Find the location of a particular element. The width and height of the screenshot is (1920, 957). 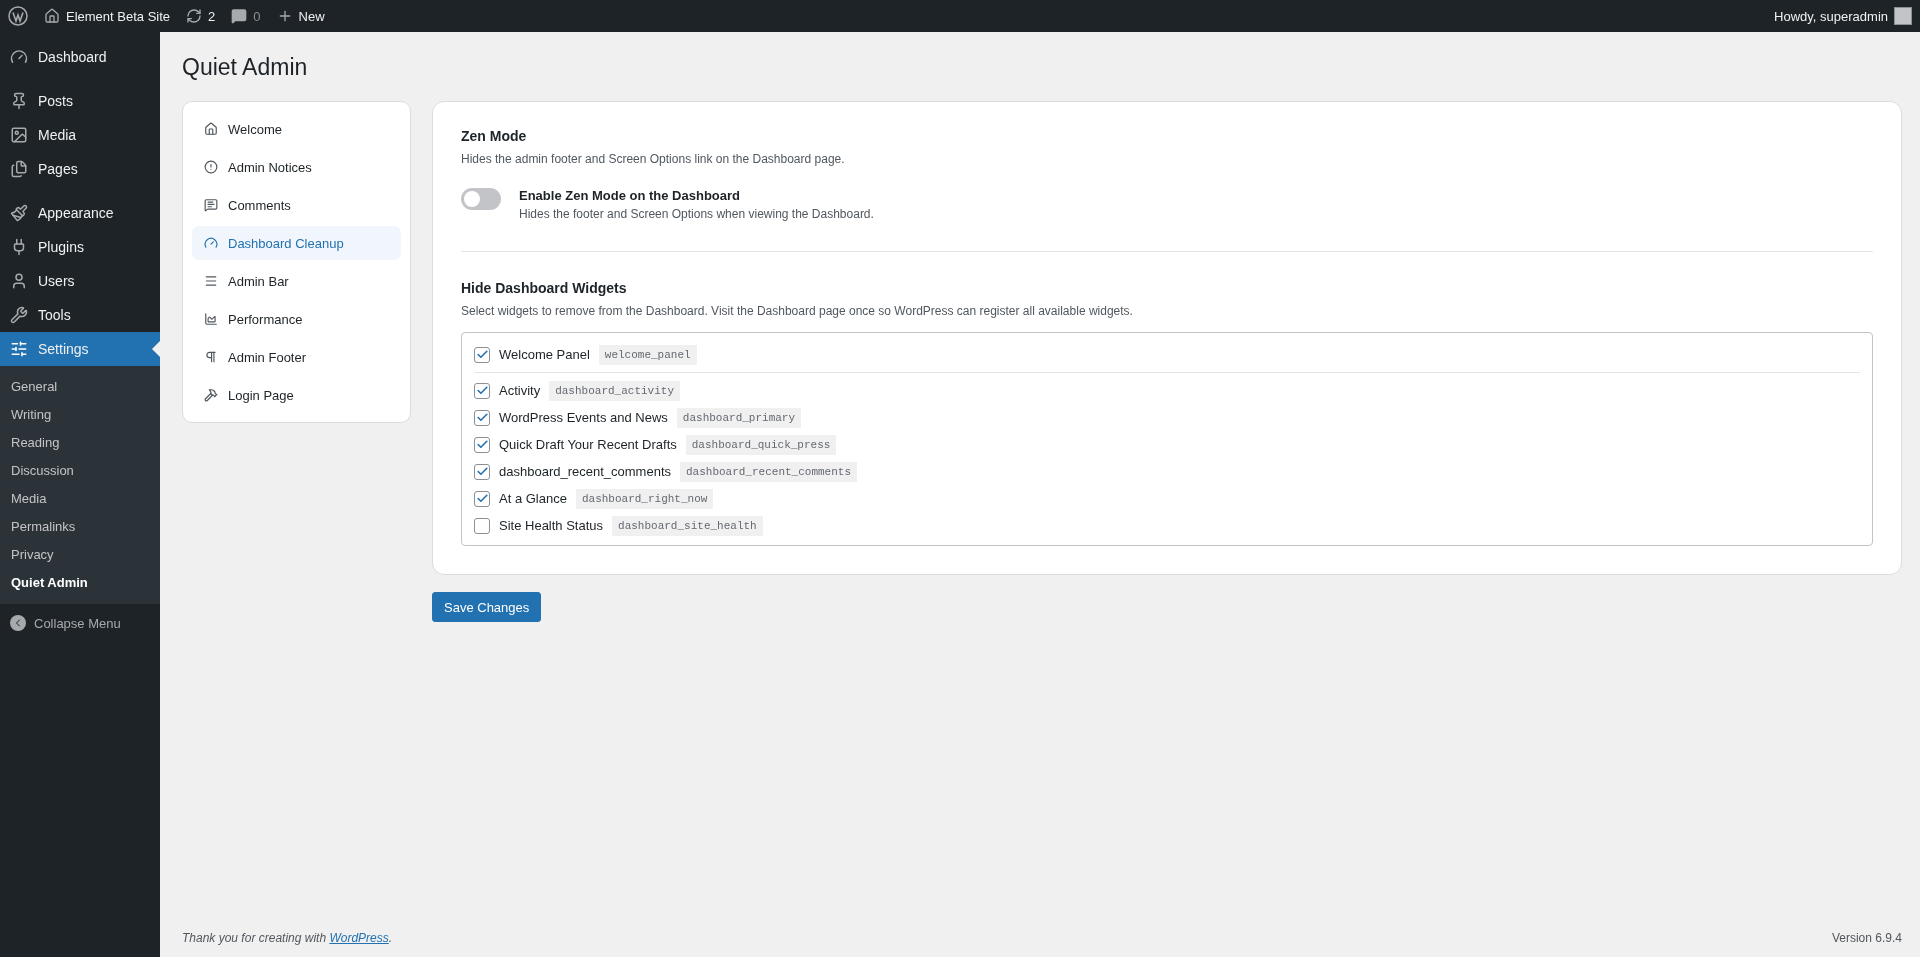

sidebar-item: Users is located at coordinates (80, 281).